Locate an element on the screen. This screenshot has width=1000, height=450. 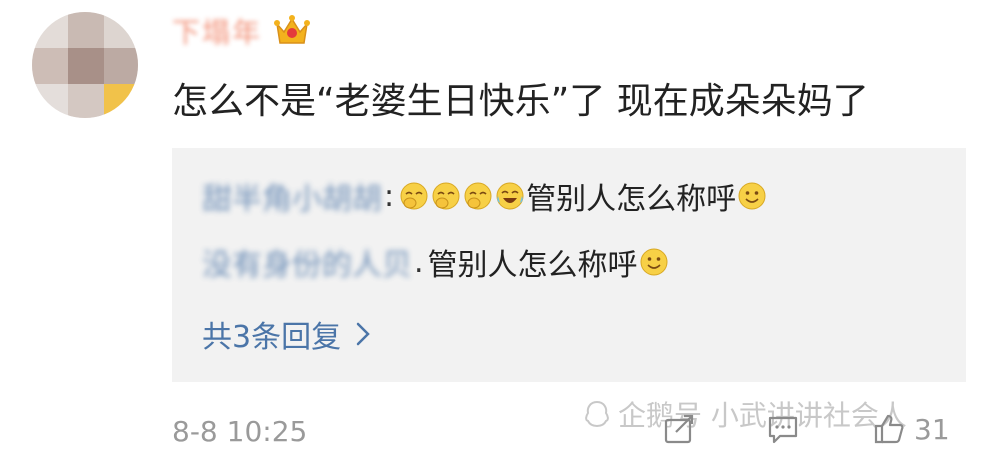
share-button is located at coordinates (679, 429).